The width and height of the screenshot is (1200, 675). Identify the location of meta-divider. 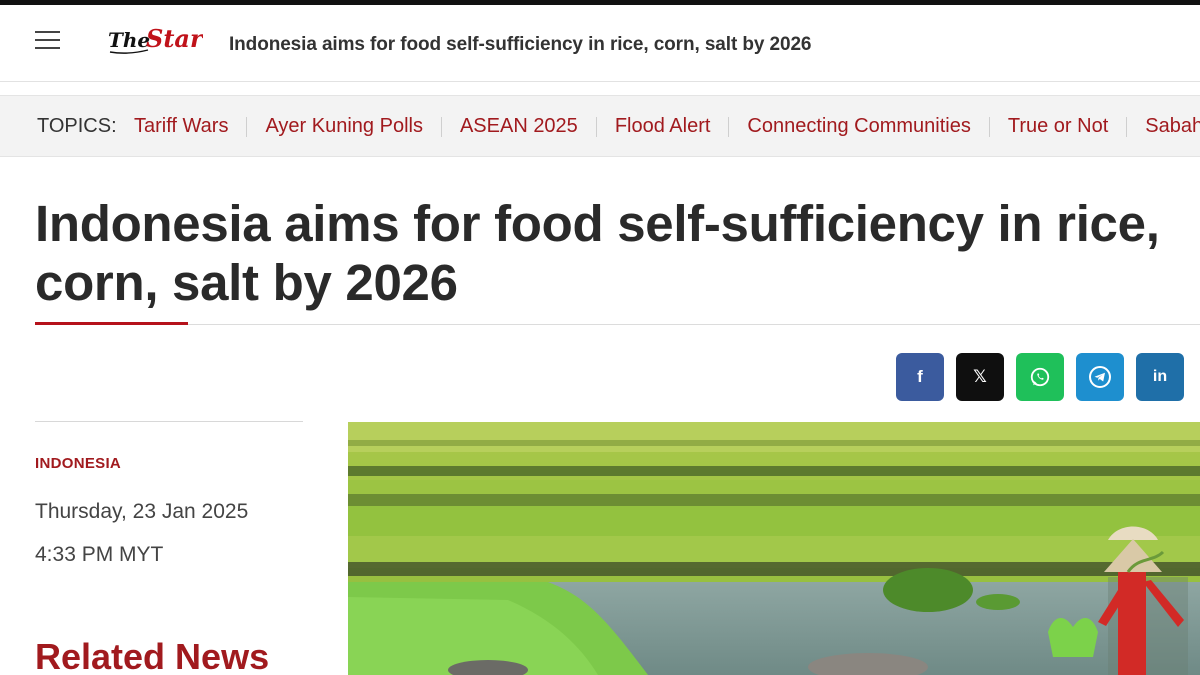
(169, 421).